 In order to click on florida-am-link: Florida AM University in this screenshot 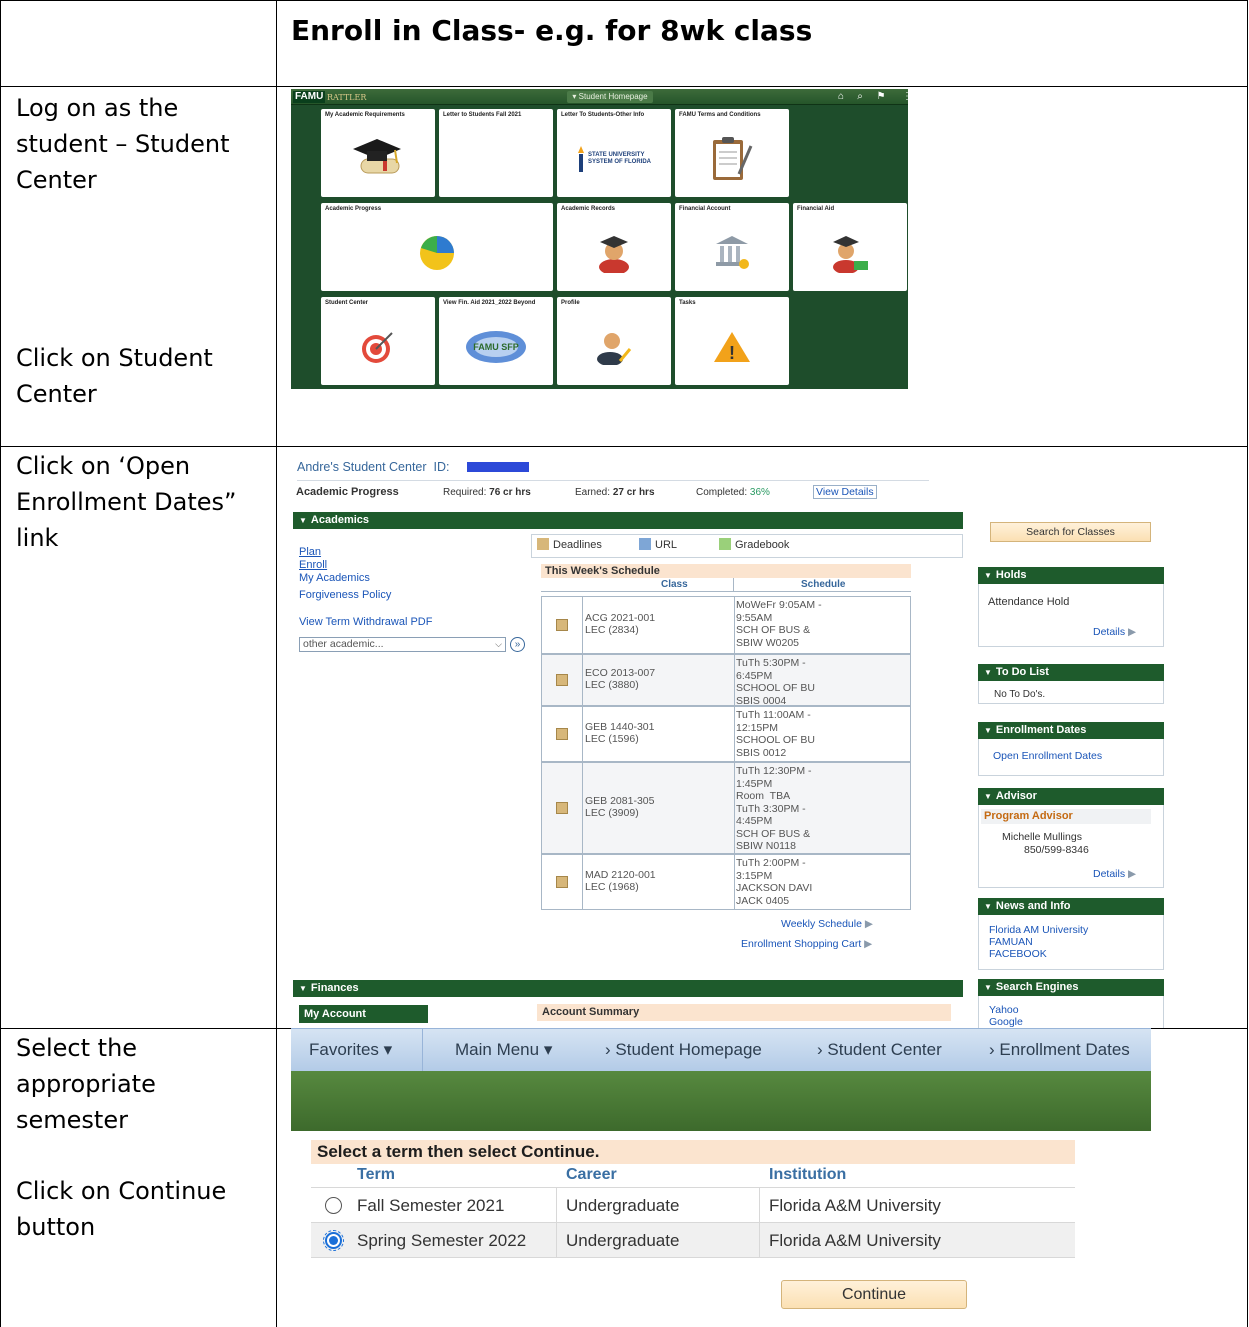, I will do `click(1038, 930)`.